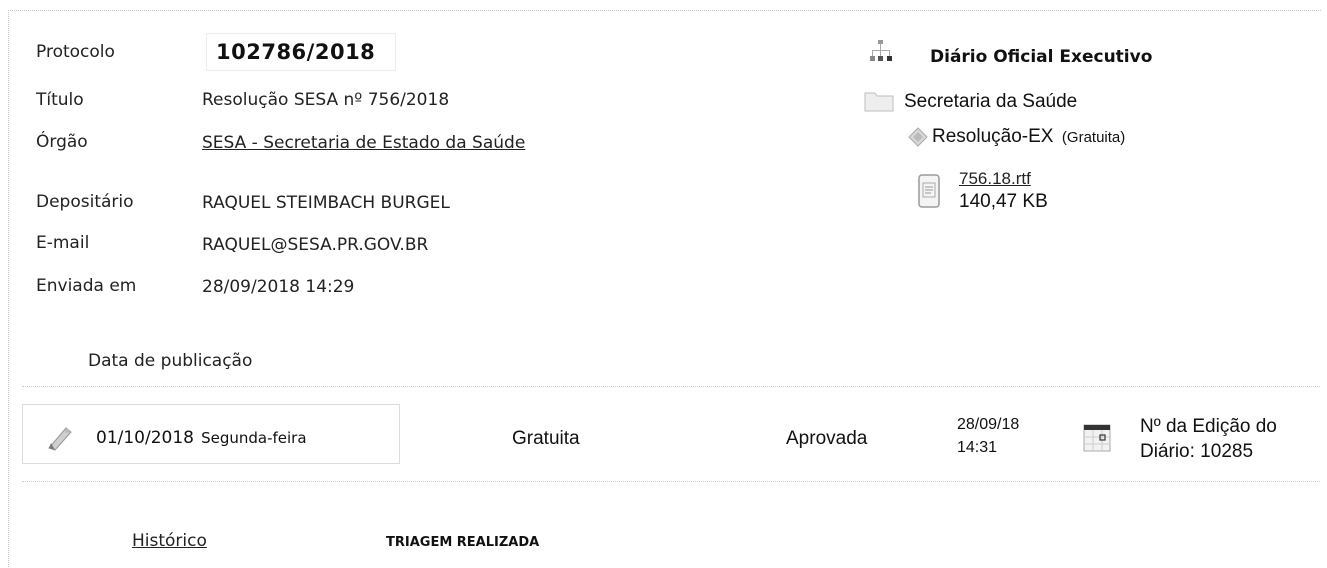 The image size is (1327, 568). What do you see at coordinates (315, 245) in the screenshot?
I see `email-value: RAQUEL@SESA.PR.GOV.BR` at bounding box center [315, 245].